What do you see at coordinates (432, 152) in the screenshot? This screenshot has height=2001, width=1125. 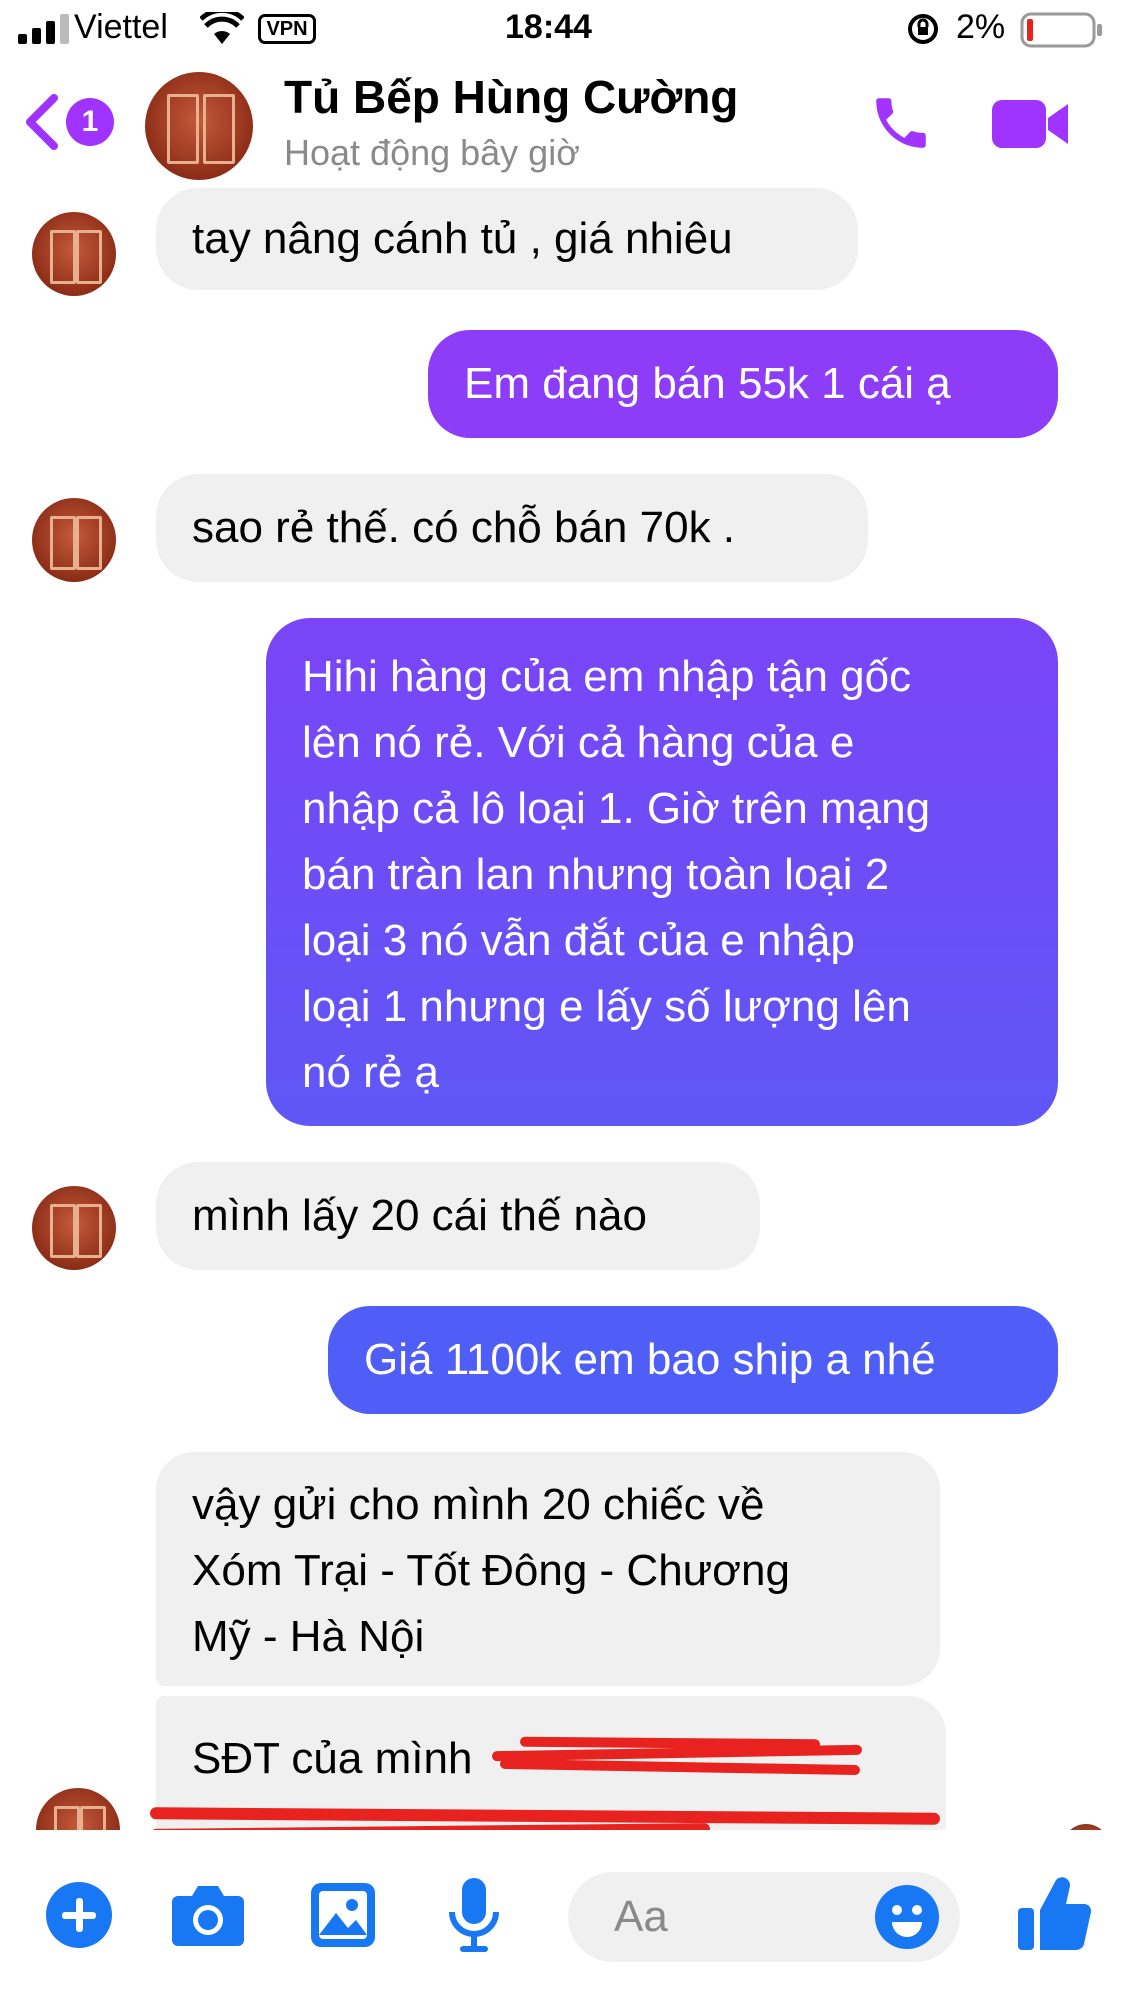 I see `active-status: Hoạt động bây giờ` at bounding box center [432, 152].